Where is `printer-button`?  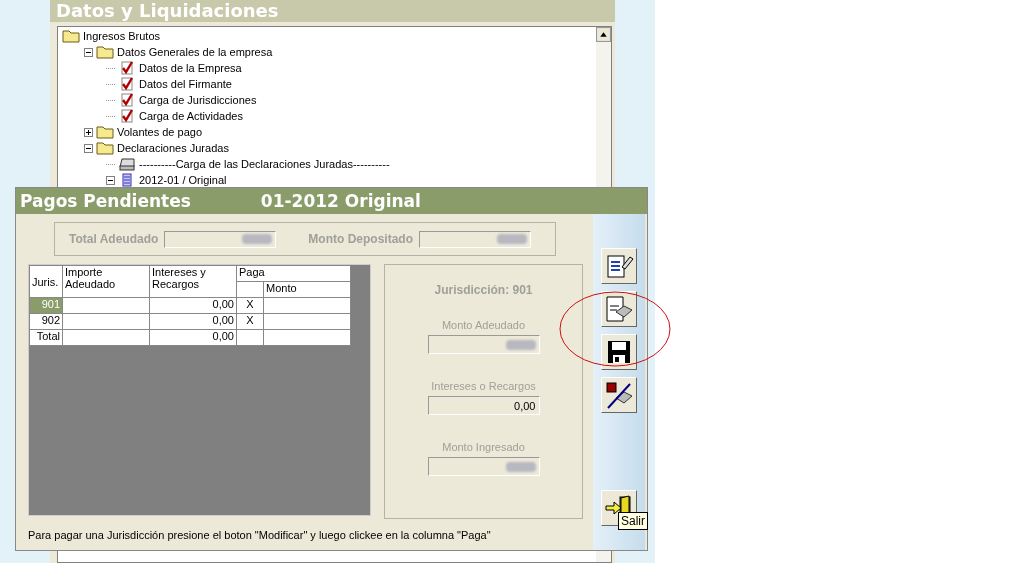 printer-button is located at coordinates (619, 309).